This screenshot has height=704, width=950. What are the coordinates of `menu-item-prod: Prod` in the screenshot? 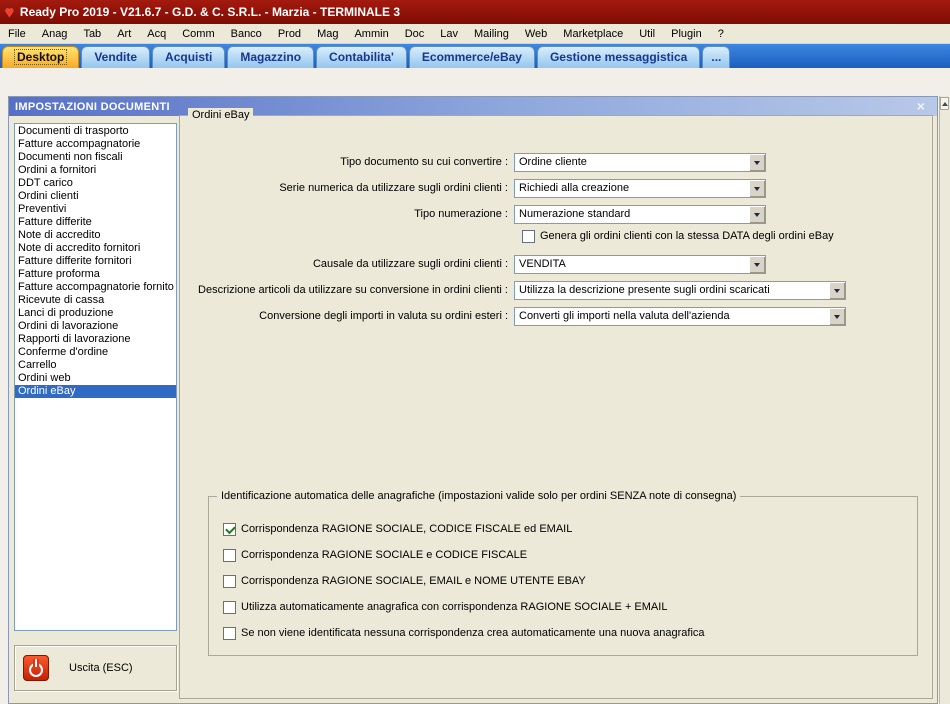 It's located at (289, 34).